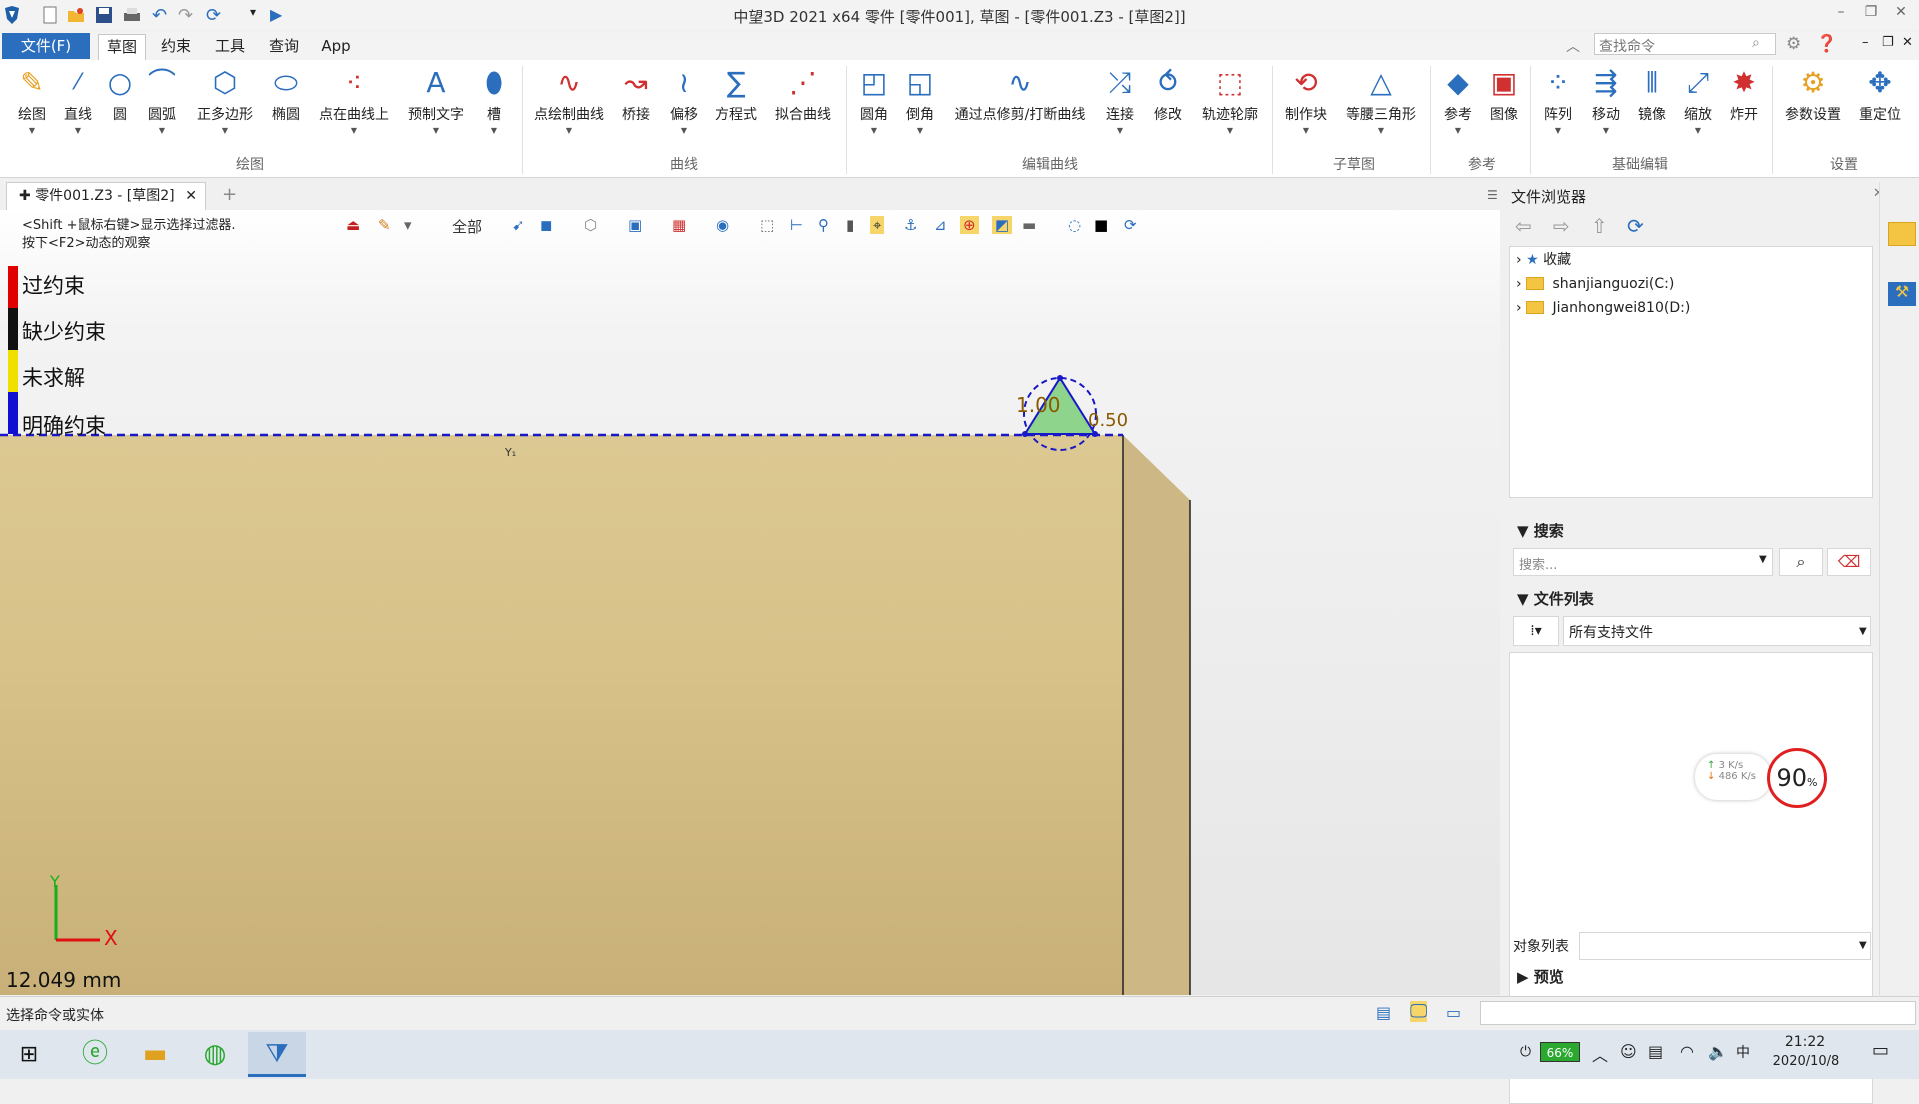 Image resolution: width=1919 pixels, height=1104 pixels. Describe the element at coordinates (1717, 631) in the screenshot. I see `file-type-filter-select: 所有支持文件` at that location.